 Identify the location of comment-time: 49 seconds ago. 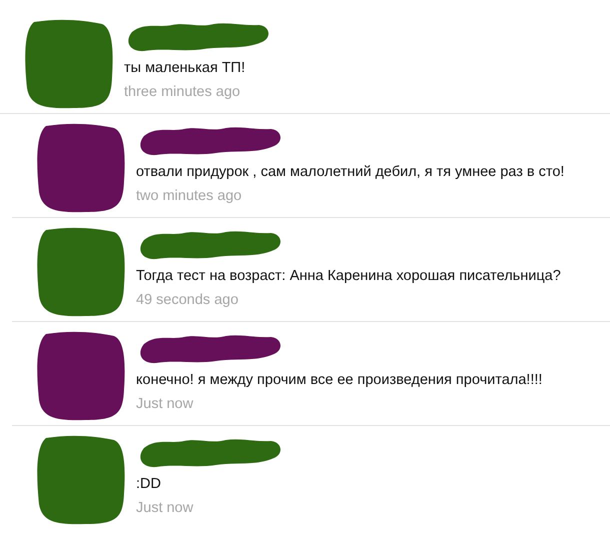
(188, 300).